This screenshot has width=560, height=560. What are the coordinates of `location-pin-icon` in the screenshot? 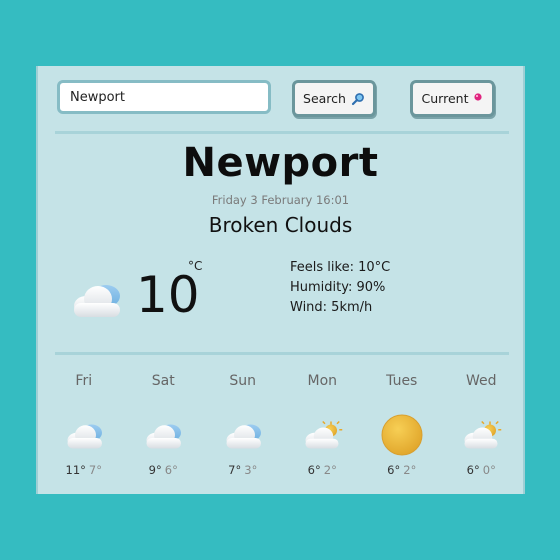 It's located at (478, 96).